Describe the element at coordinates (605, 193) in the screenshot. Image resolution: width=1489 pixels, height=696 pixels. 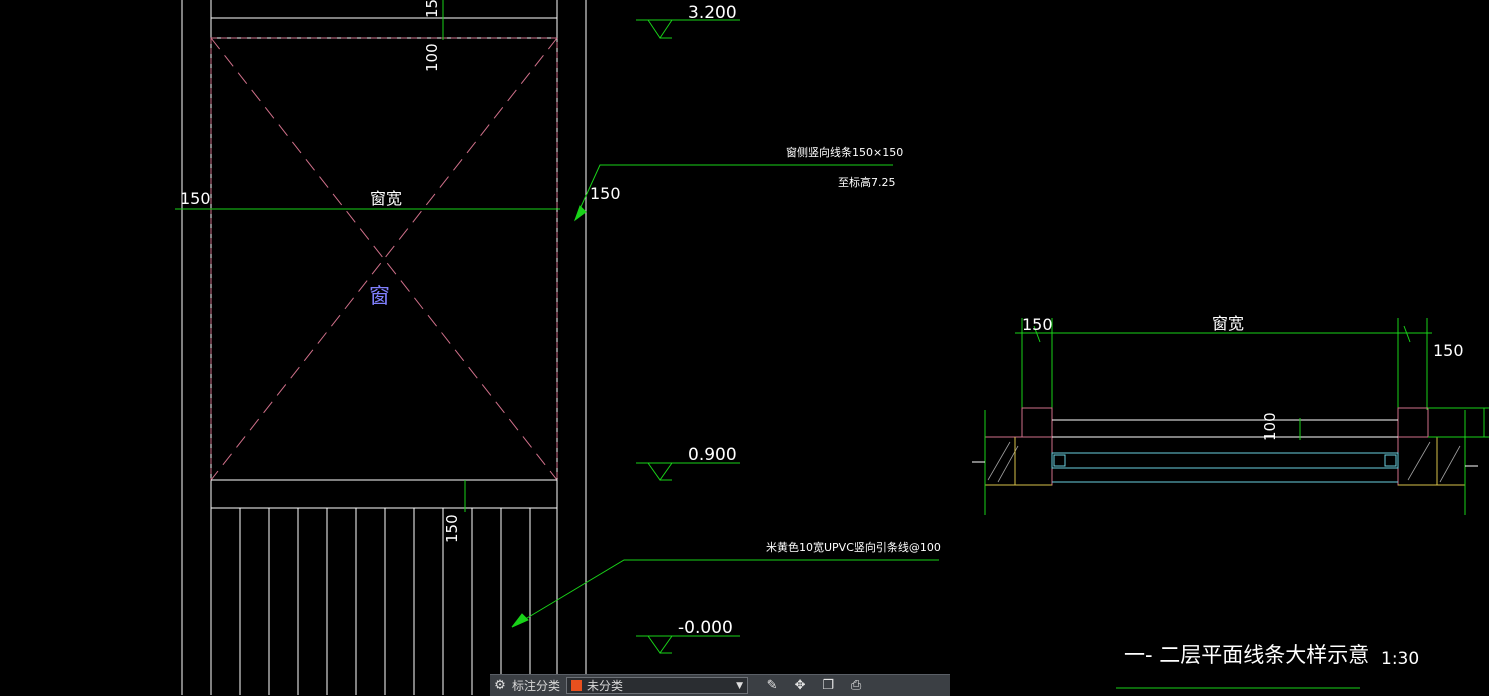
I see `dim-right-150: 150` at that location.